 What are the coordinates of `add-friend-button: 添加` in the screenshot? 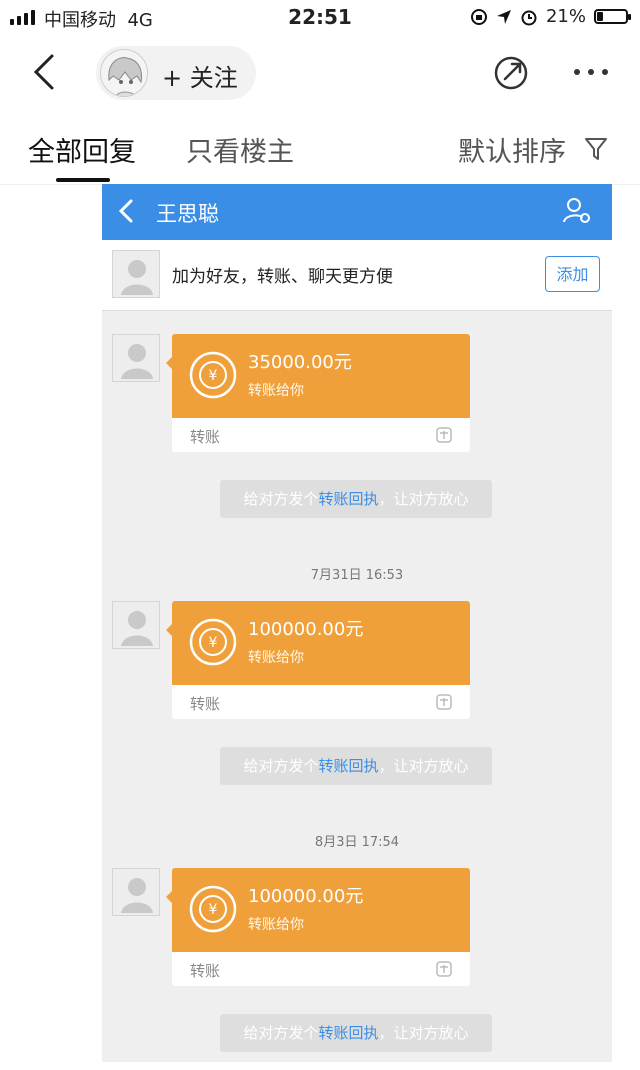 It's located at (572, 274).